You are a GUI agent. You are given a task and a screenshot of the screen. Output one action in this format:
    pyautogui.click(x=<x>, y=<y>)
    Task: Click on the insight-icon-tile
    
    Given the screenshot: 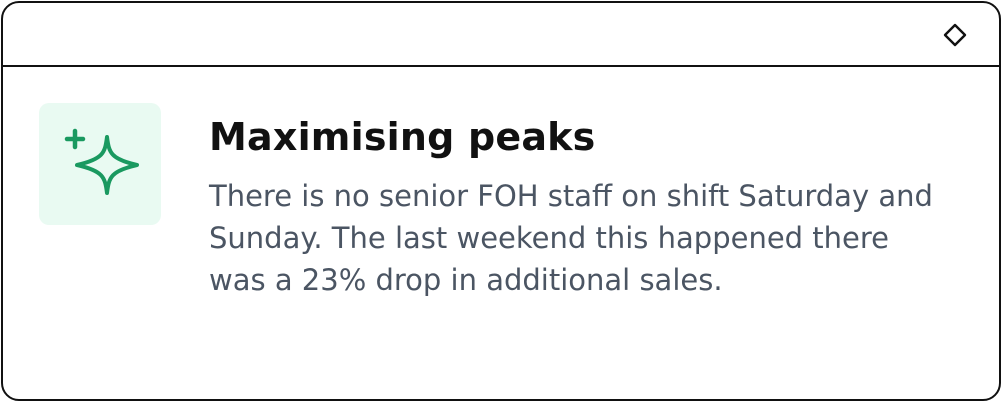 What is the action you would take?
    pyautogui.click(x=100, y=164)
    